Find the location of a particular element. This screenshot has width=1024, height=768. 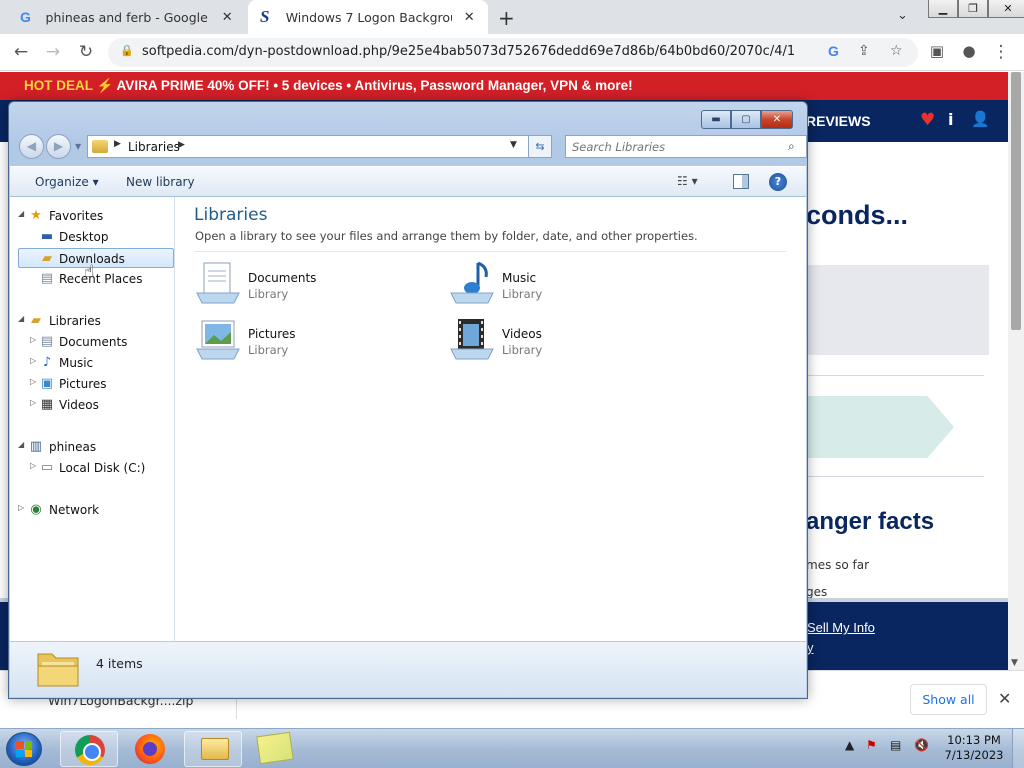

new-library-button: New library is located at coordinates (160, 182).